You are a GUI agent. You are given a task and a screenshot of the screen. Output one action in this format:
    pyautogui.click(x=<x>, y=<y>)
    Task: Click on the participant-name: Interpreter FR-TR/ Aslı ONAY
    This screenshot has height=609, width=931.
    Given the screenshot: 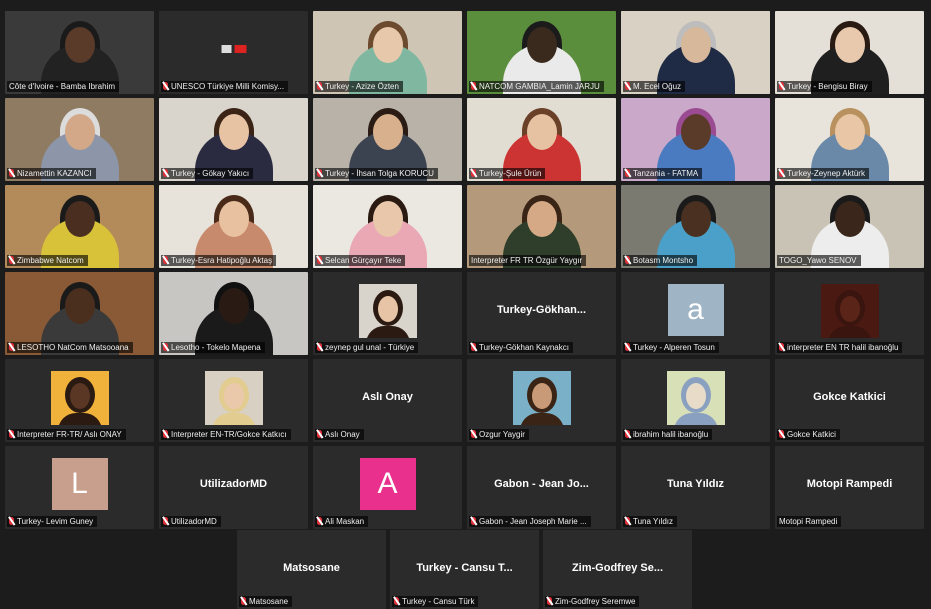 What is the action you would take?
    pyautogui.click(x=69, y=434)
    